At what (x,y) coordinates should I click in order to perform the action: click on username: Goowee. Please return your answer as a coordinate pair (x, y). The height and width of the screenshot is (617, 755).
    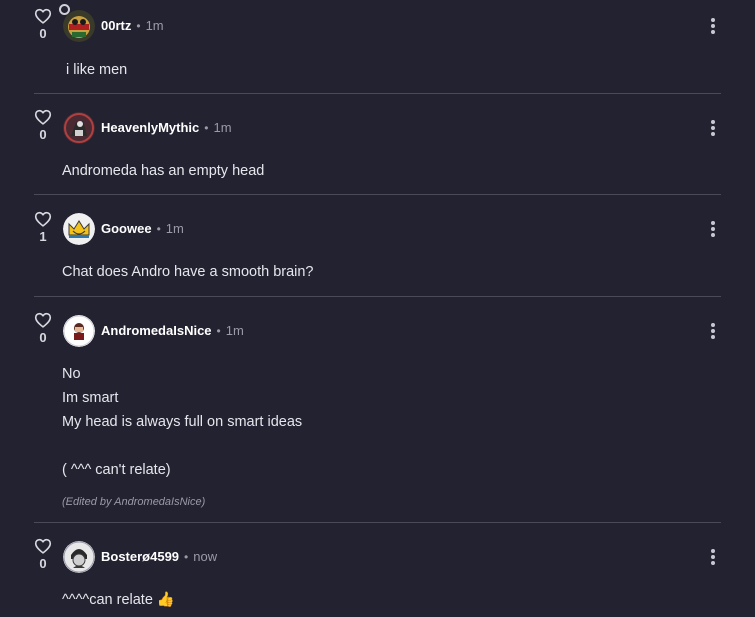
    Looking at the image, I should click on (126, 228).